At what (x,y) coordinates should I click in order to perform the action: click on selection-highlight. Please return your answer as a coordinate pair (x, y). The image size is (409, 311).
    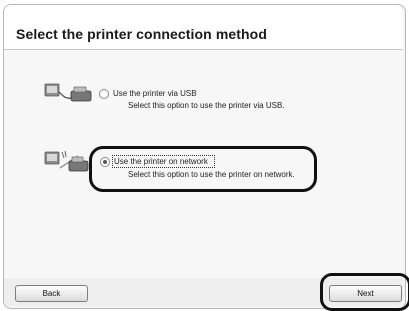
    Looking at the image, I should click on (203, 169).